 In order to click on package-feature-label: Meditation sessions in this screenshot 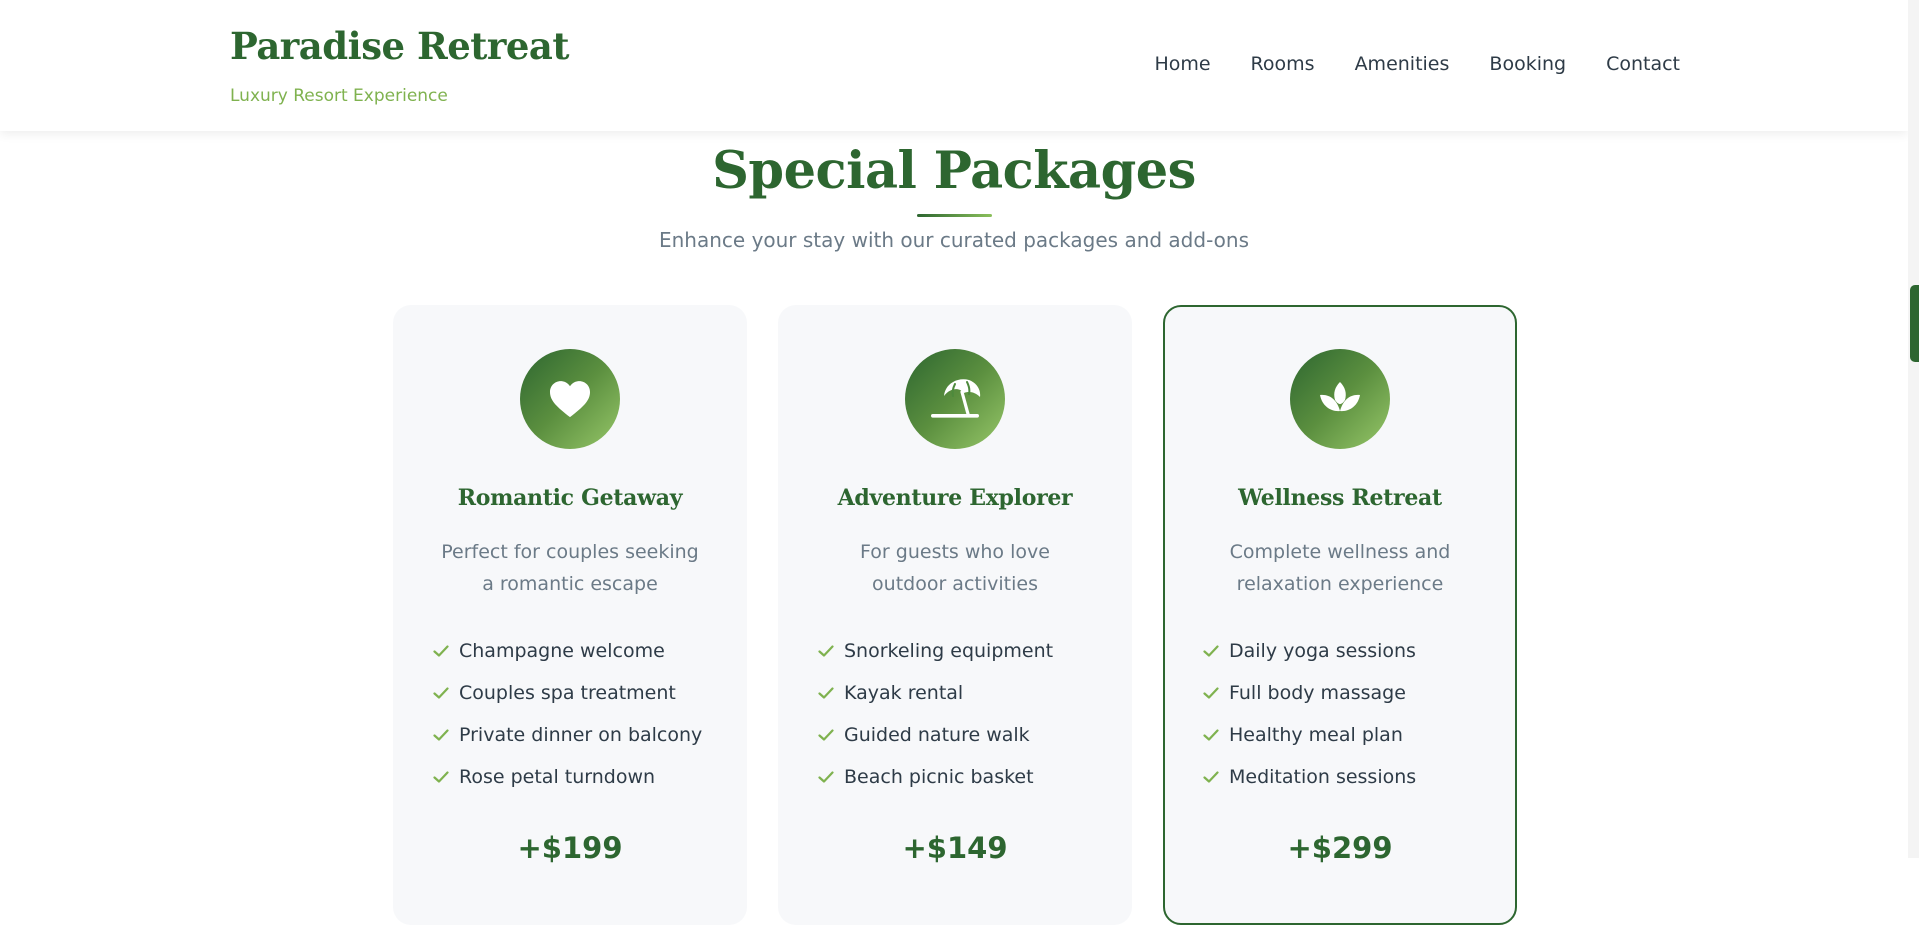, I will do `click(1323, 777)`.